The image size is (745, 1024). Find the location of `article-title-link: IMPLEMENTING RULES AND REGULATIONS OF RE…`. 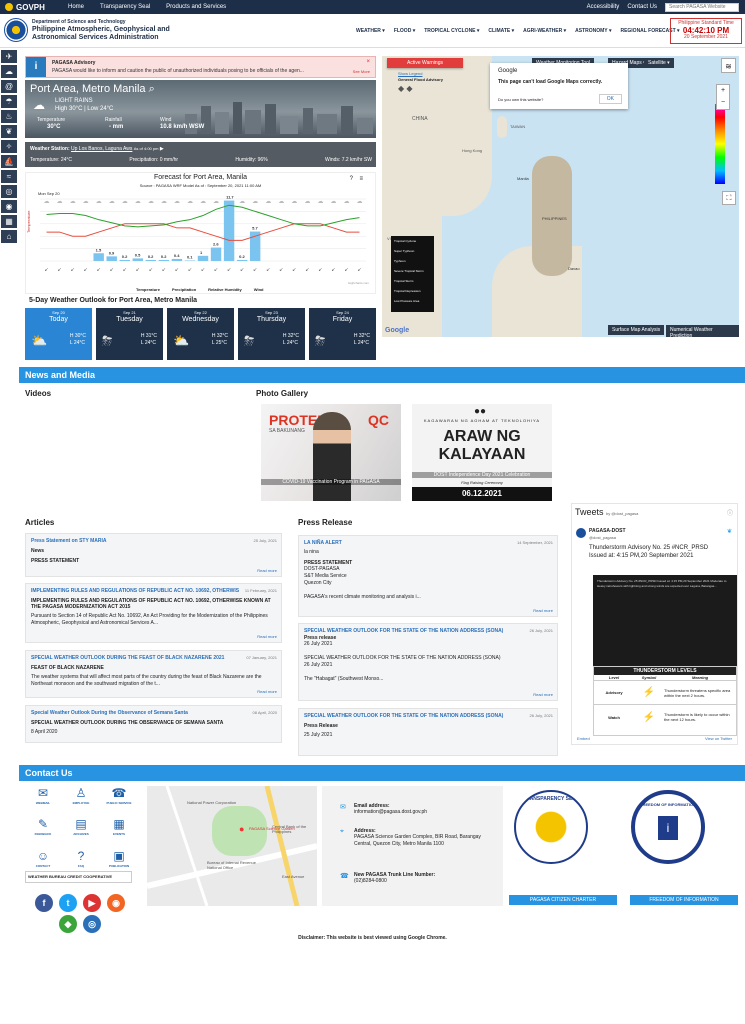

article-title-link: IMPLEMENTING RULES AND REGULATIONS OF RE… is located at coordinates (138, 591).